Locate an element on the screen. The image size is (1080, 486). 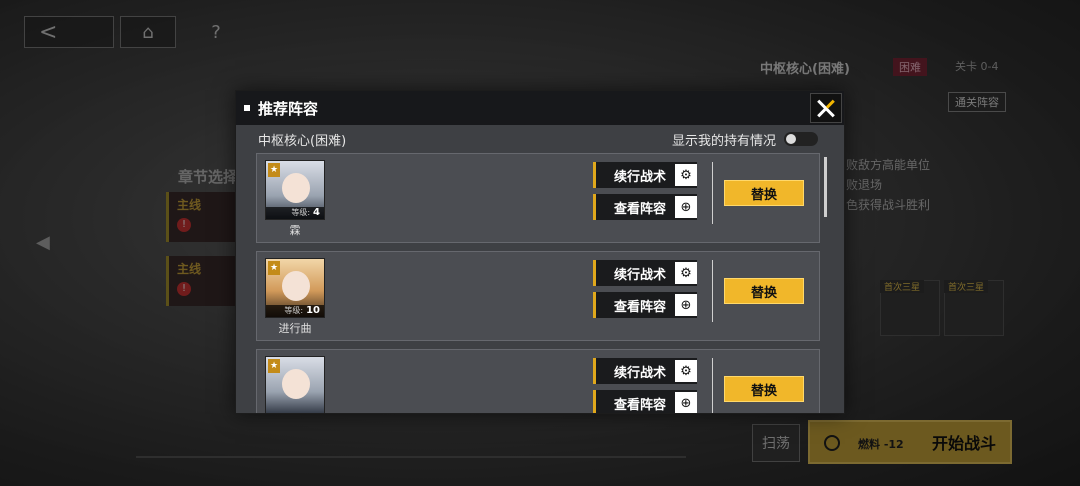
dialog-header: 推荐阵容 is located at coordinates (540, 108).